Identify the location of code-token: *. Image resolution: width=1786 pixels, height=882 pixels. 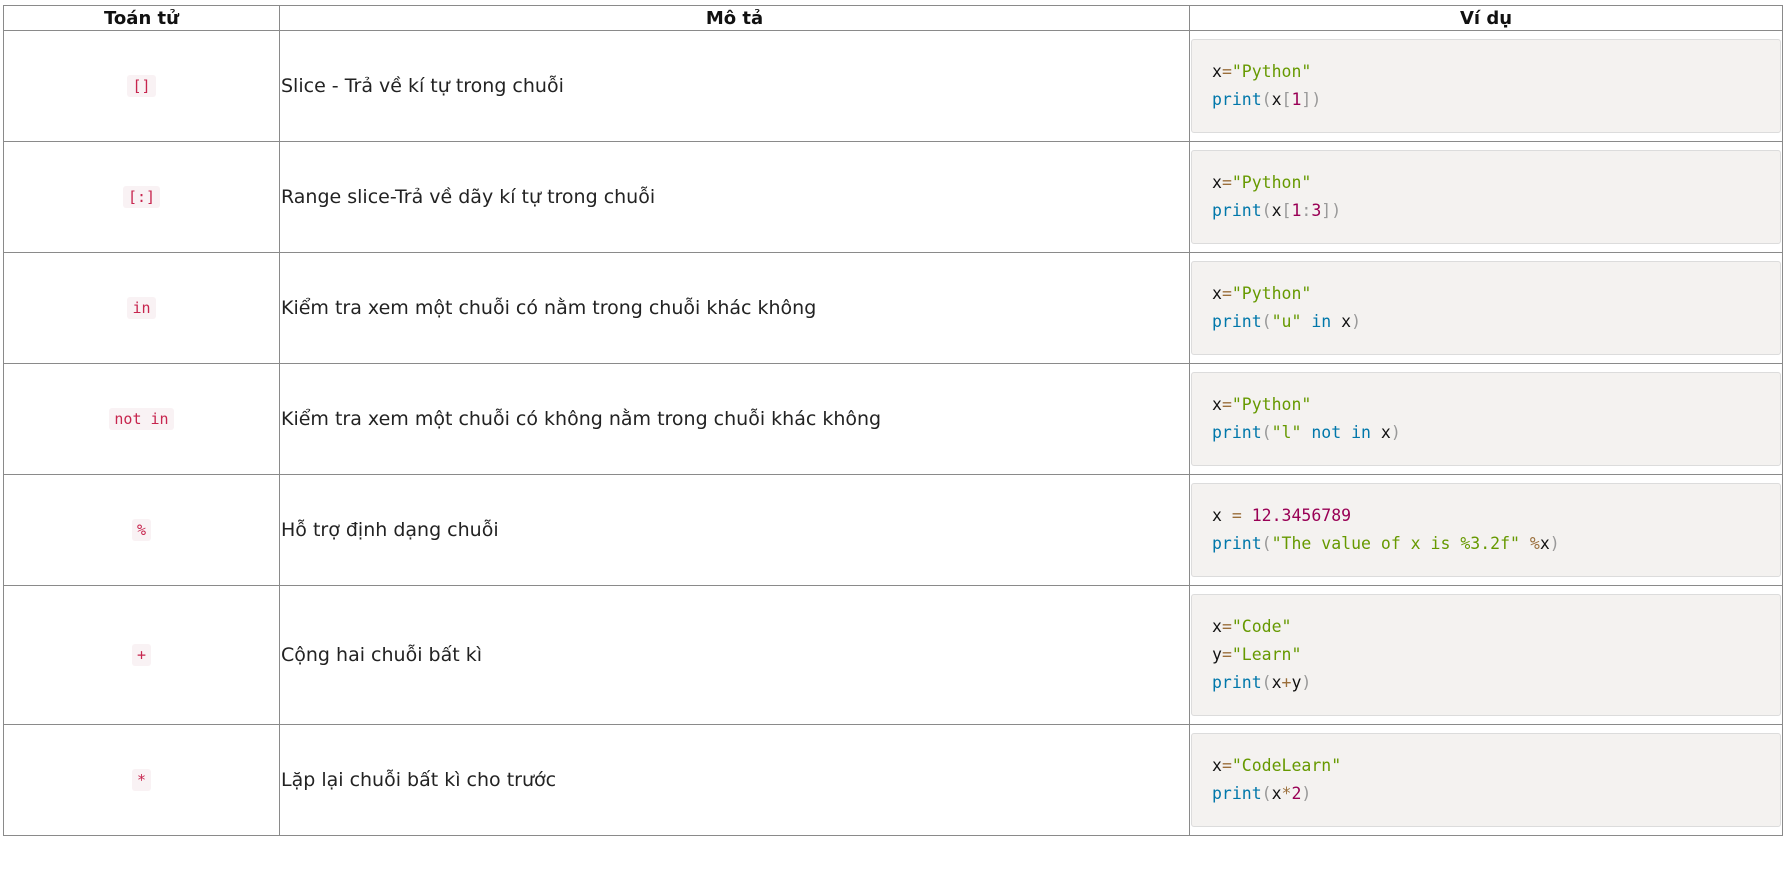
(1286, 793).